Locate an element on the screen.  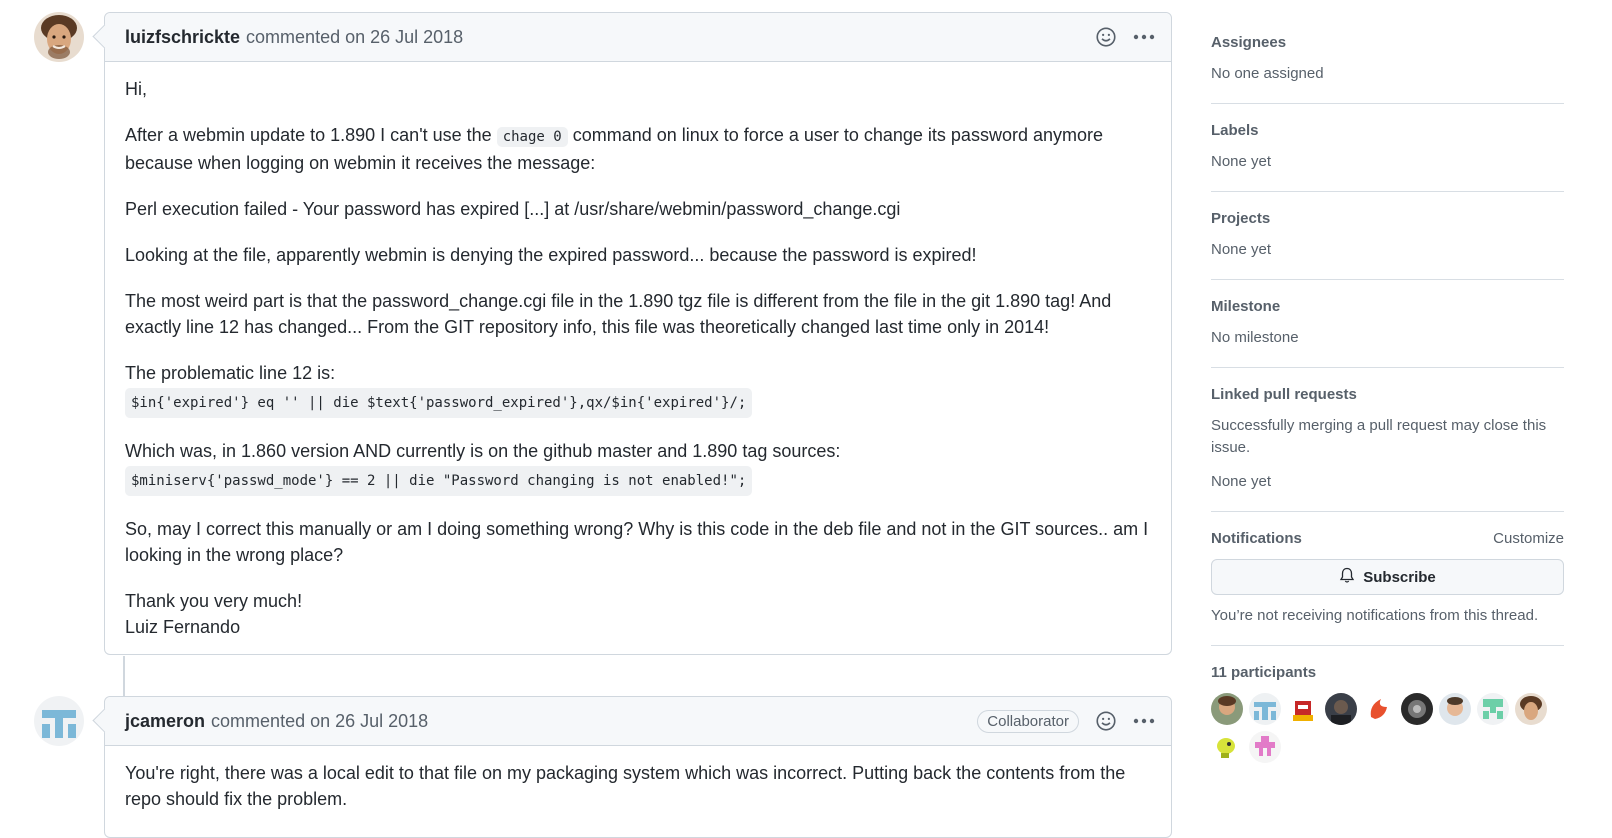
comment-author: jcameron is located at coordinates (165, 721).